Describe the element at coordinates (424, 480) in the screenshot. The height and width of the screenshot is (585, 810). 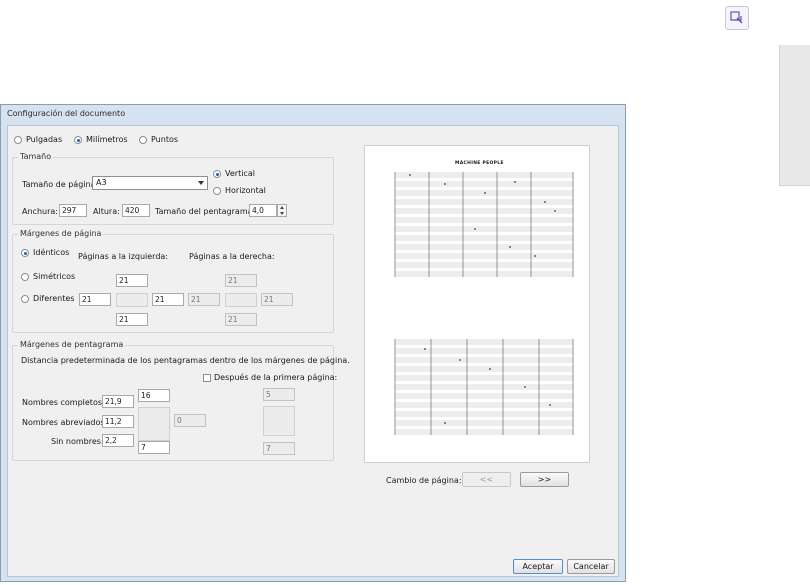
I see `page-change-label: Cambio de página:` at that location.